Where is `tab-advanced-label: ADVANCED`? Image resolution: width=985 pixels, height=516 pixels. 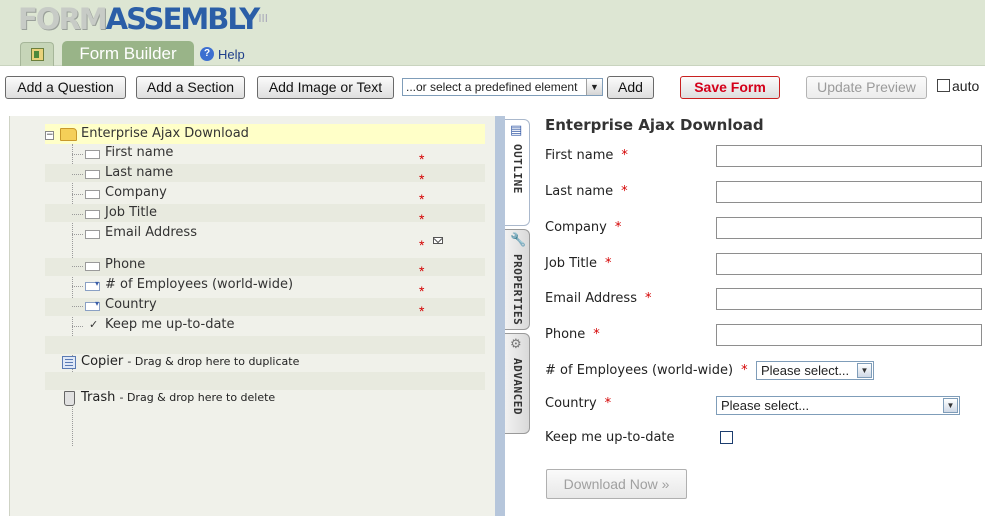 tab-advanced-label: ADVANCED is located at coordinates (517, 386).